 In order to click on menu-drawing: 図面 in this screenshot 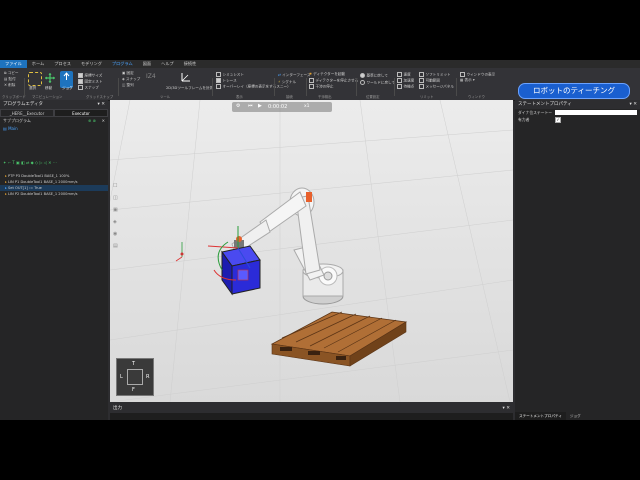, I will do `click(147, 64)`.